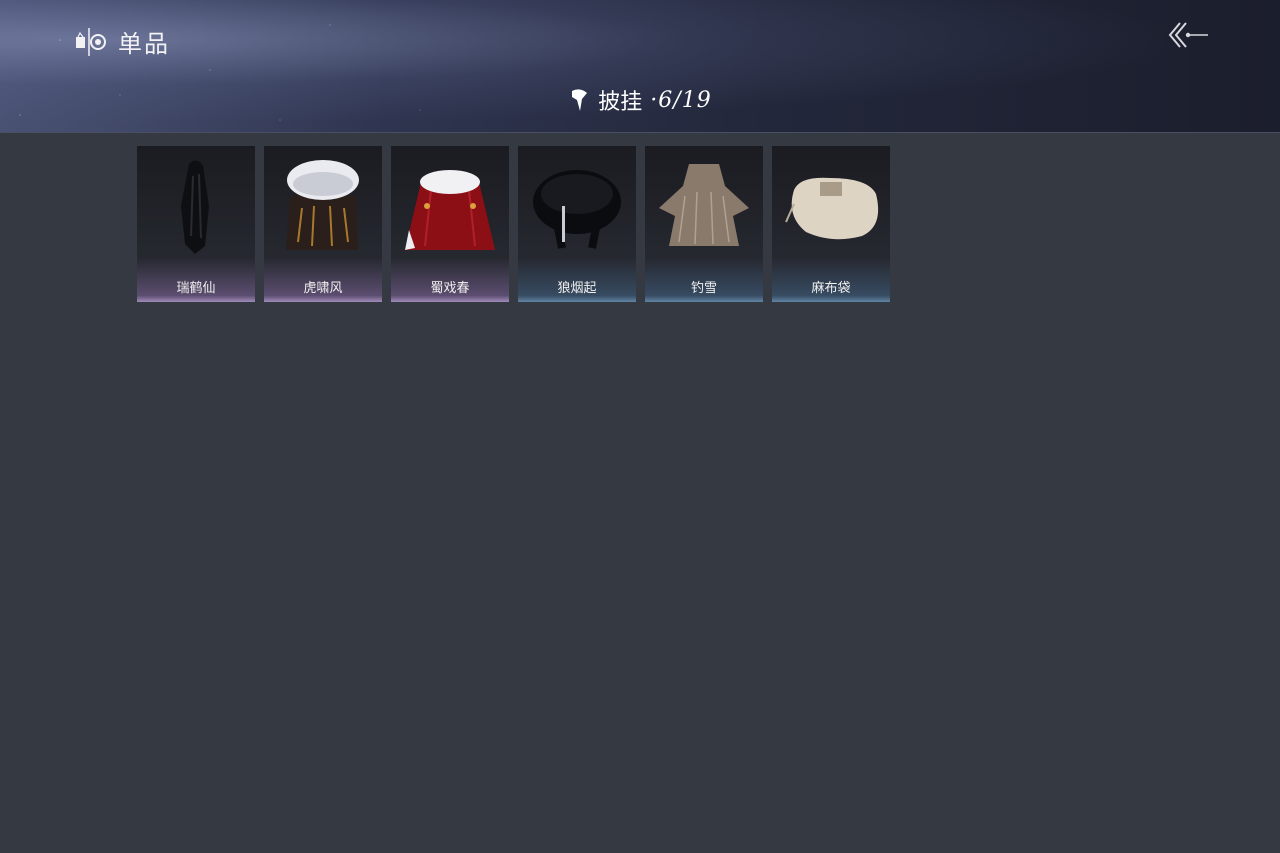  Describe the element at coordinates (580, 100) in the screenshot. I see `cloak-category-icon` at that location.